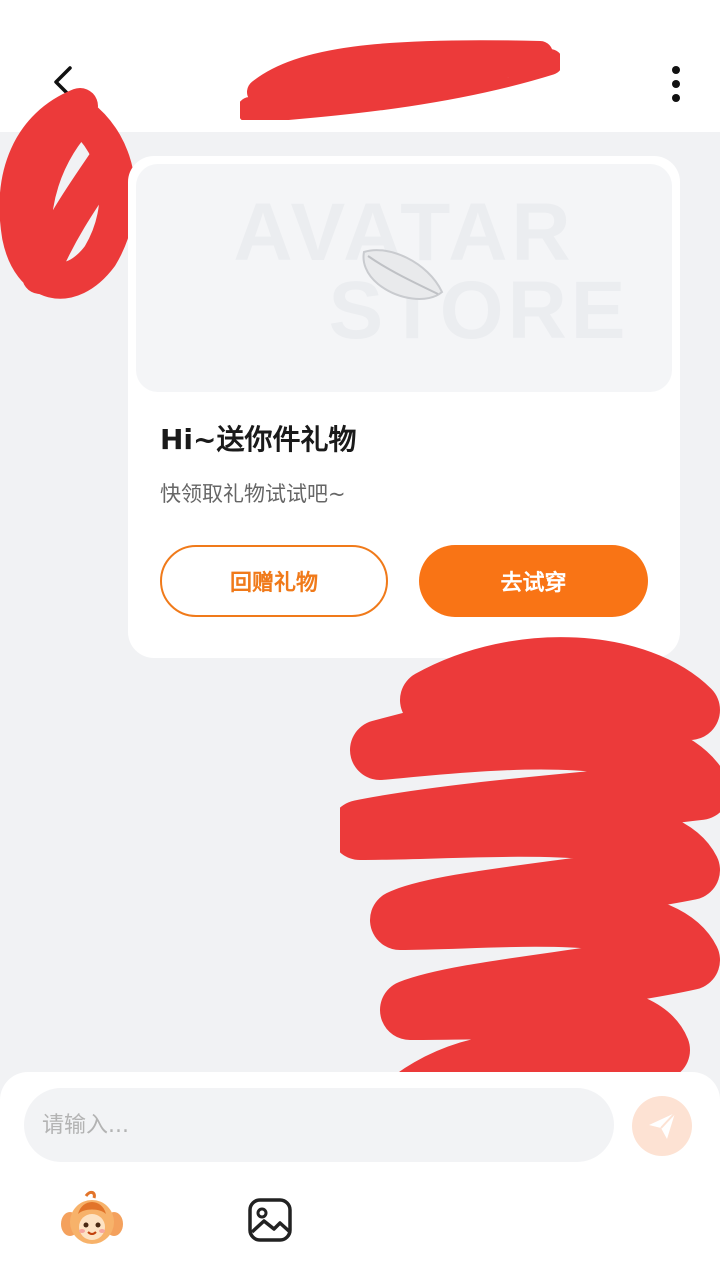 This screenshot has width=720, height=1280. Describe the element at coordinates (403, 274) in the screenshot. I see `feather-gift-icon` at that location.